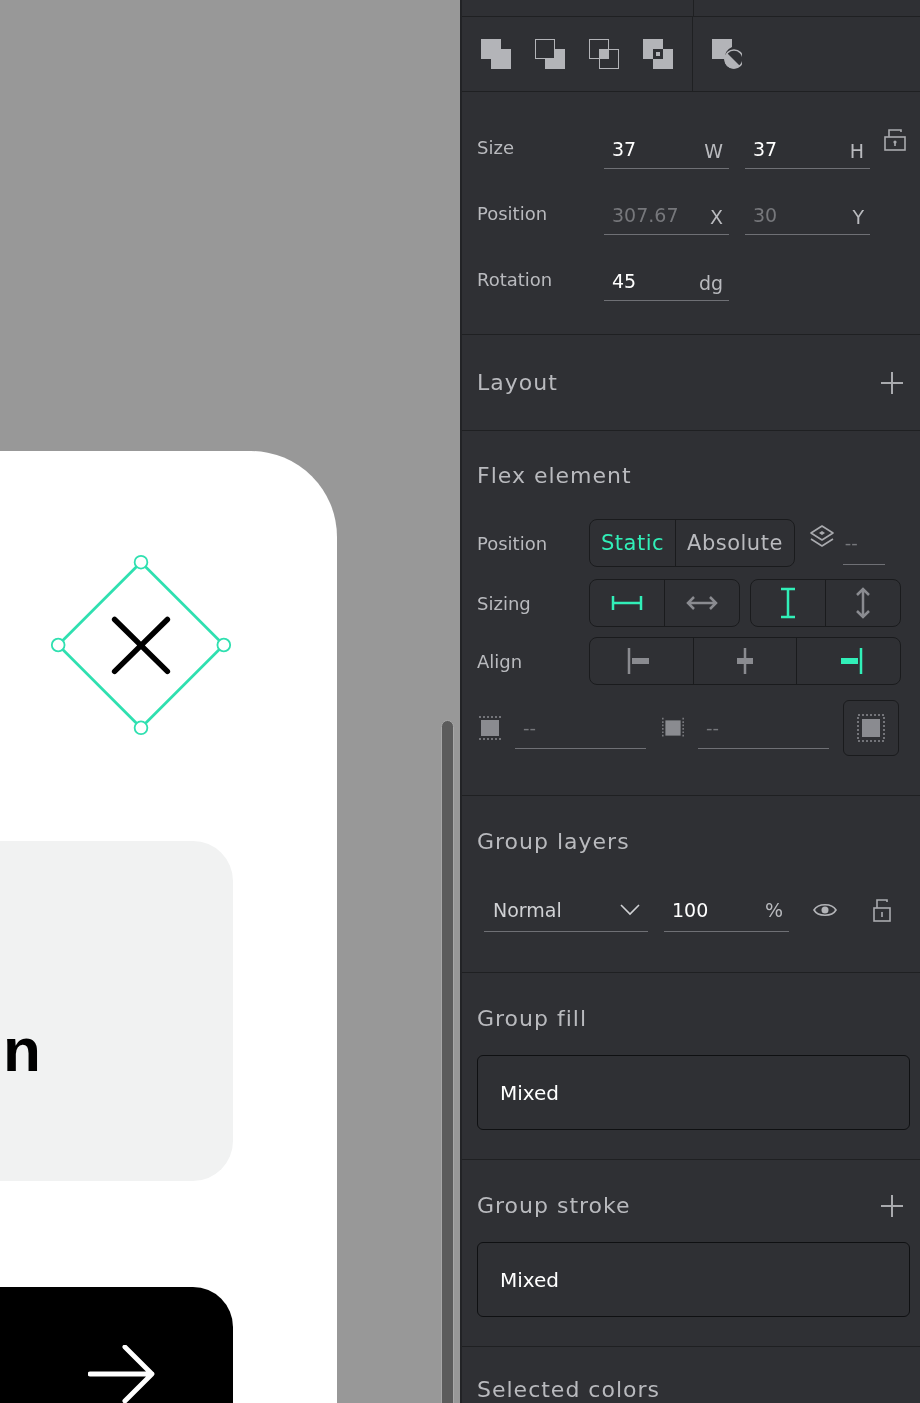 The width and height of the screenshot is (920, 1403). I want to click on section-title: Selected colors, so click(568, 1389).